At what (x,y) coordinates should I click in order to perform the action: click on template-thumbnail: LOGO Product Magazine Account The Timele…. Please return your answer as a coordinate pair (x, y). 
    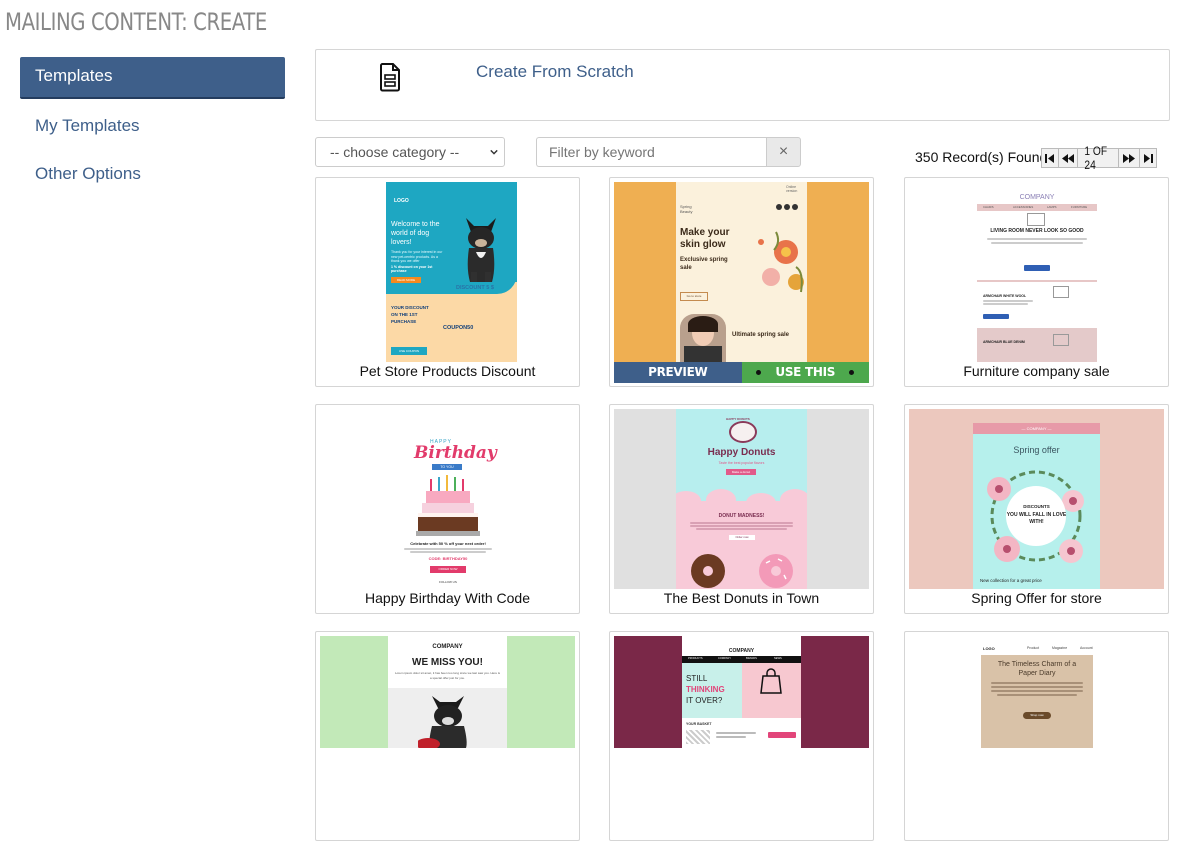
    Looking at the image, I should click on (1036, 692).